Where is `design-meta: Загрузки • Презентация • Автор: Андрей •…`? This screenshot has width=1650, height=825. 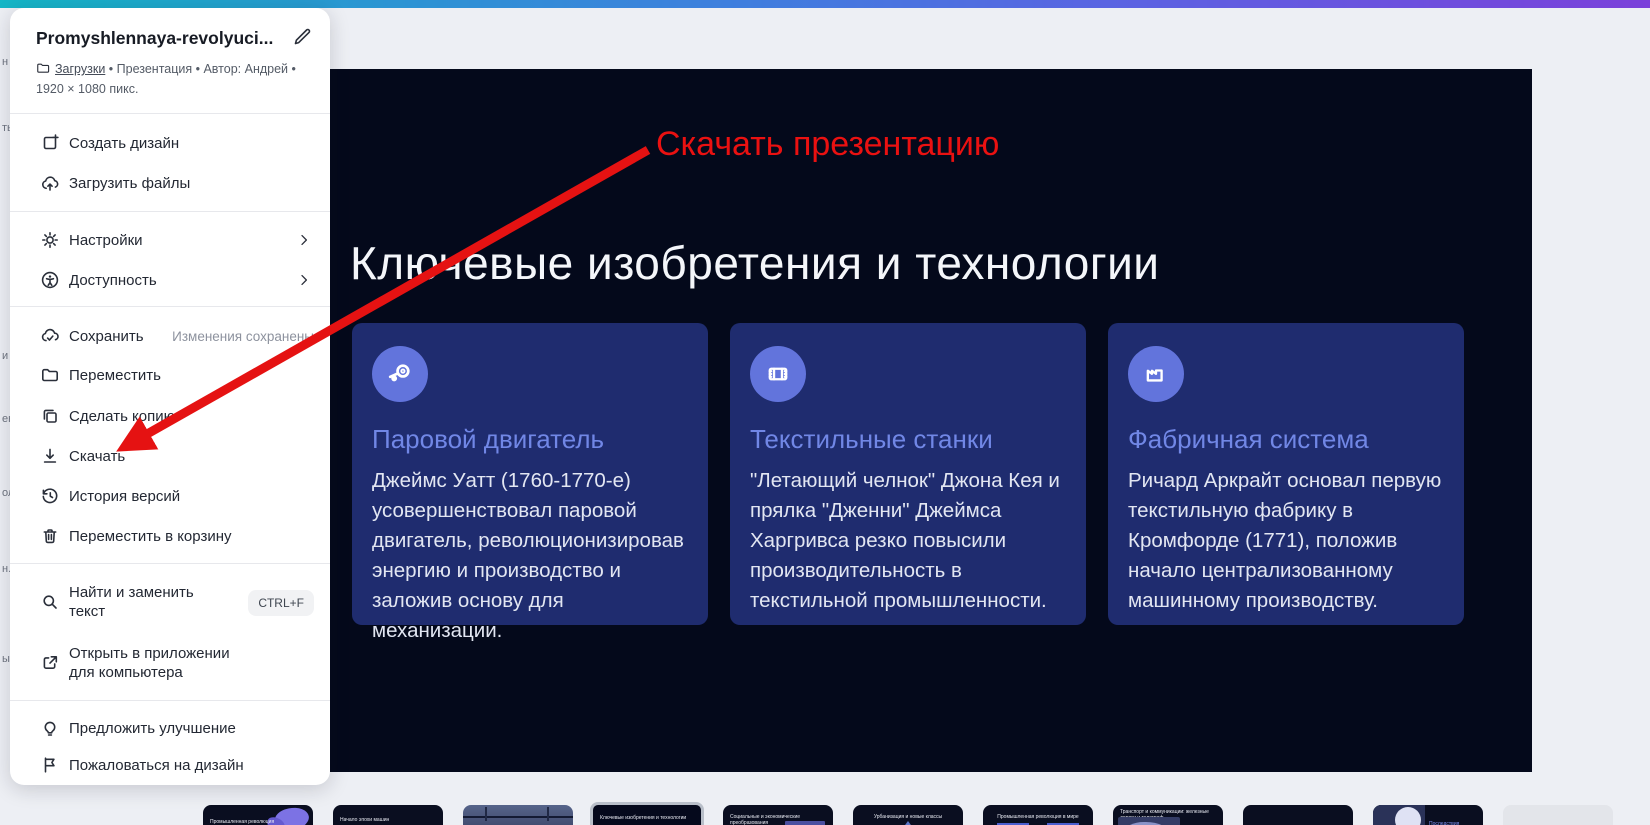
design-meta: Загрузки • Презентация • Автор: Андрей •… is located at coordinates (176, 79).